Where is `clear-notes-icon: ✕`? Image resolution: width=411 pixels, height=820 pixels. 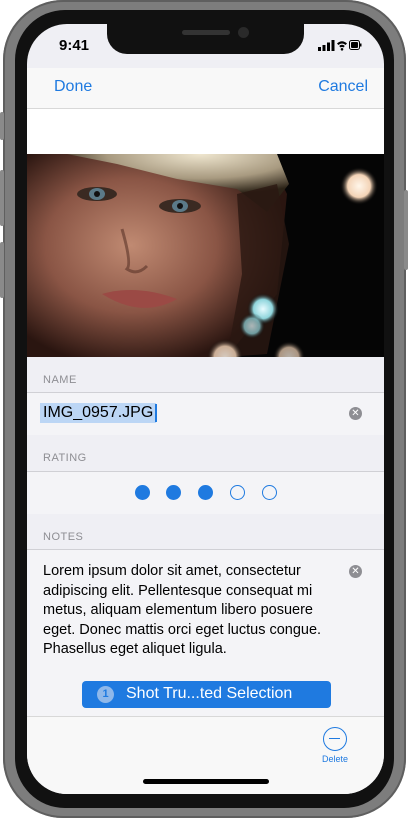
clear-notes-icon: ✕ is located at coordinates (355, 571).